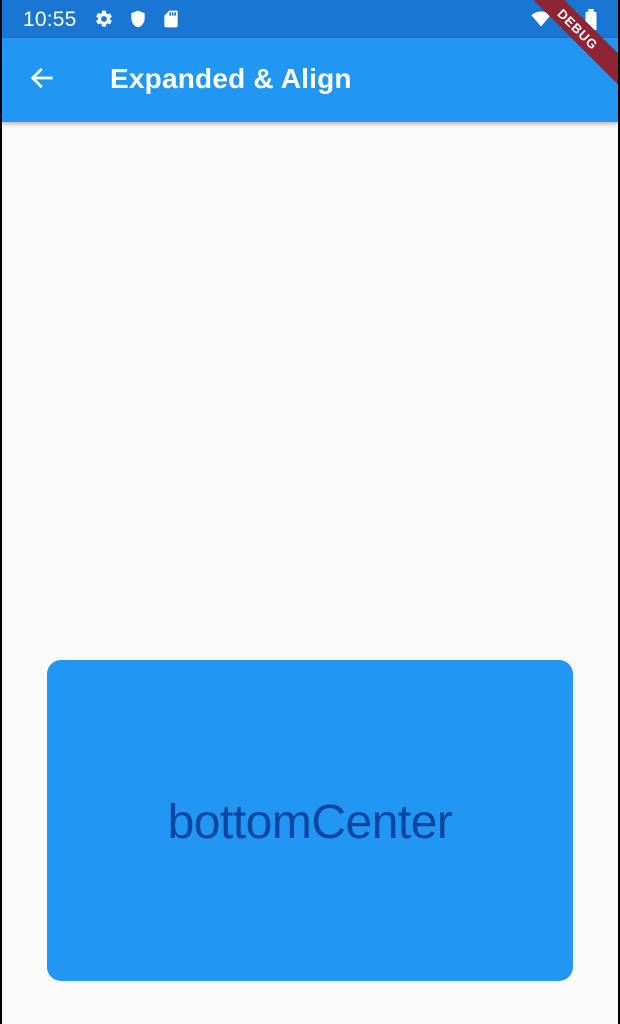 The width and height of the screenshot is (620, 1024). I want to click on app-bar: Expanded & Align, so click(310, 80).